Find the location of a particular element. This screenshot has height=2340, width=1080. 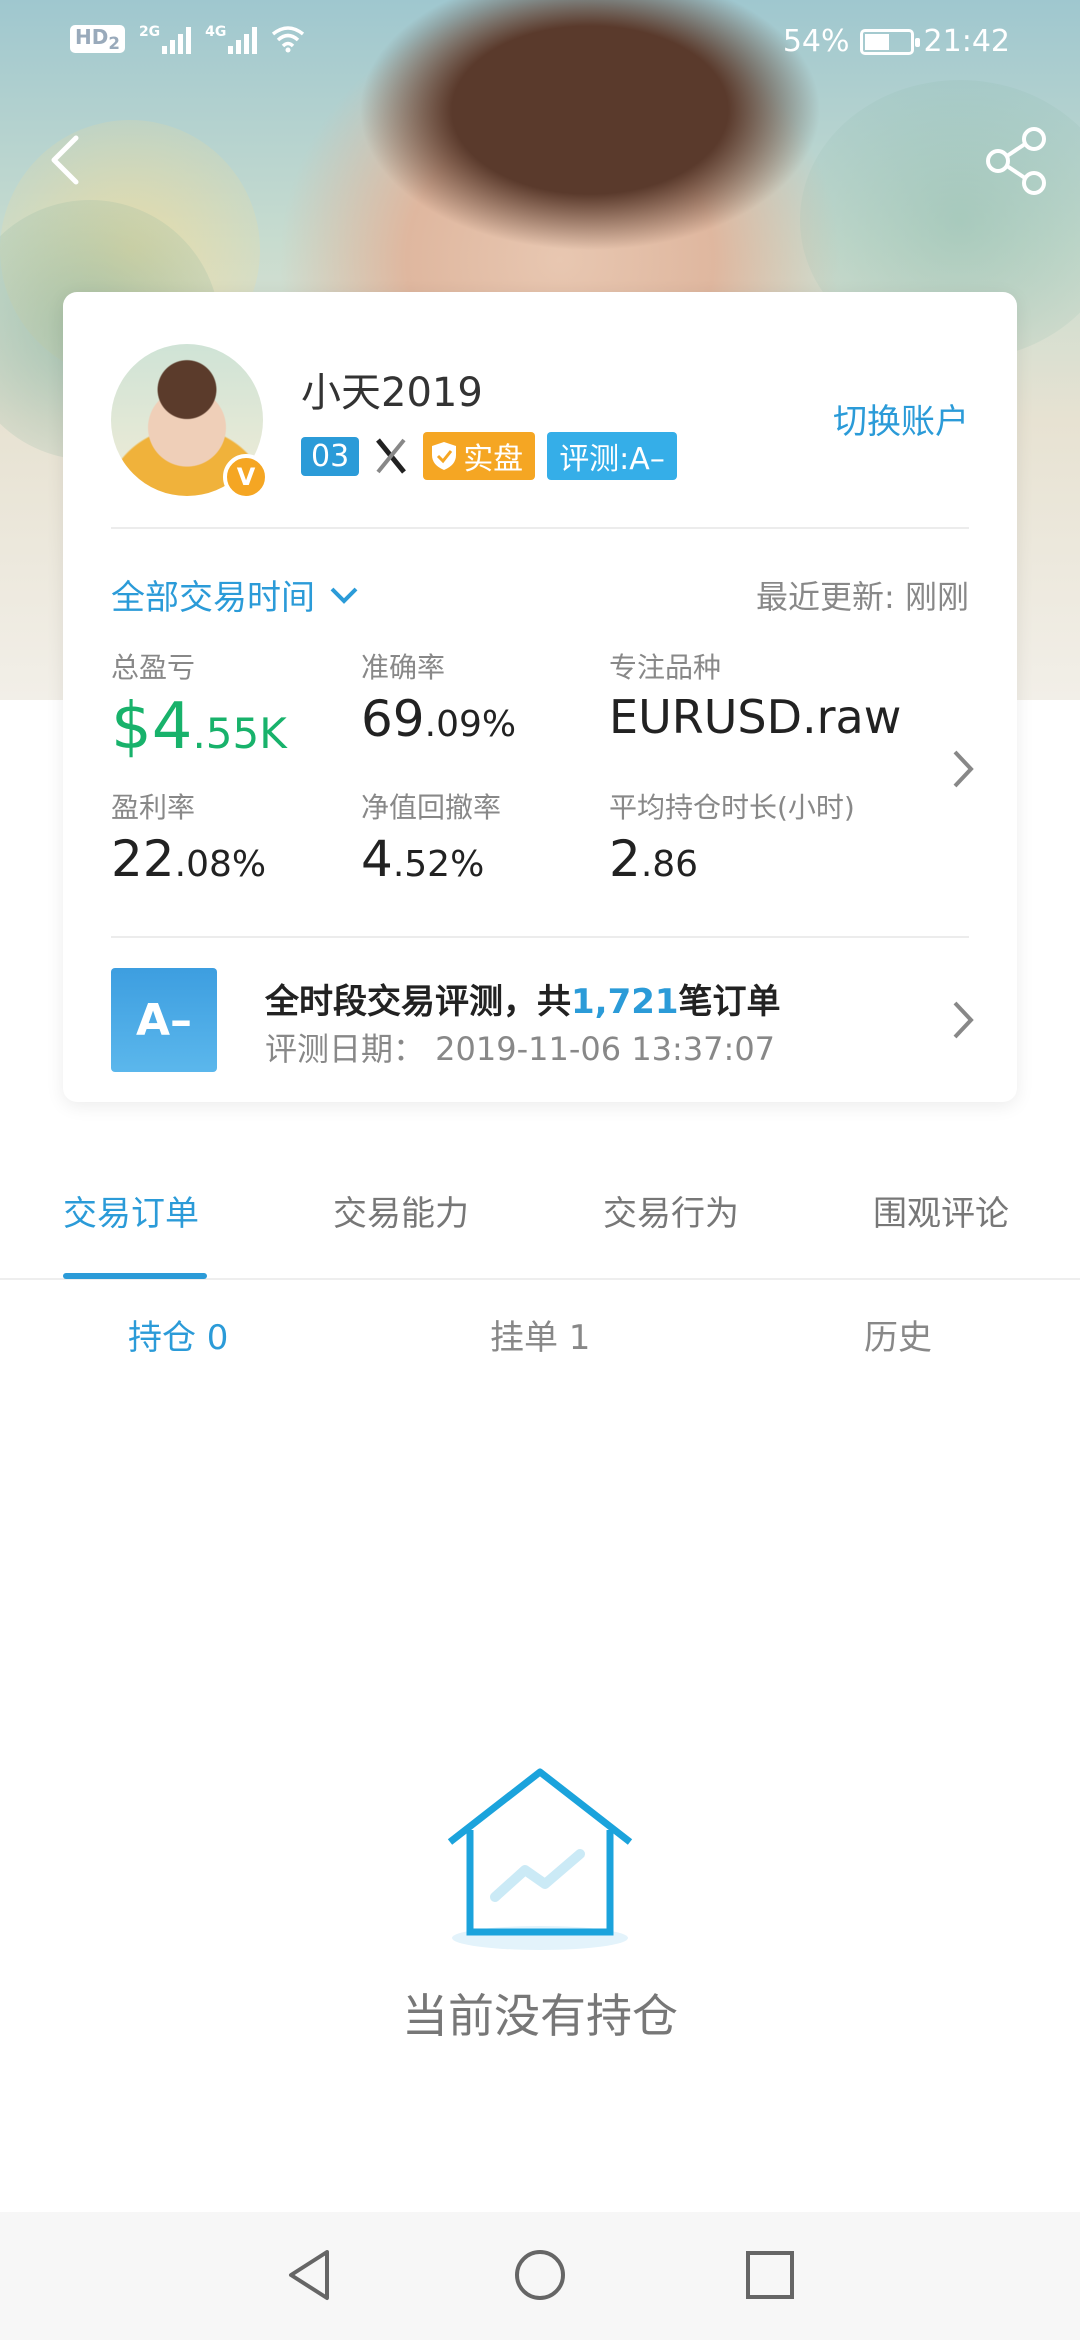

avatar: V is located at coordinates (190, 422).